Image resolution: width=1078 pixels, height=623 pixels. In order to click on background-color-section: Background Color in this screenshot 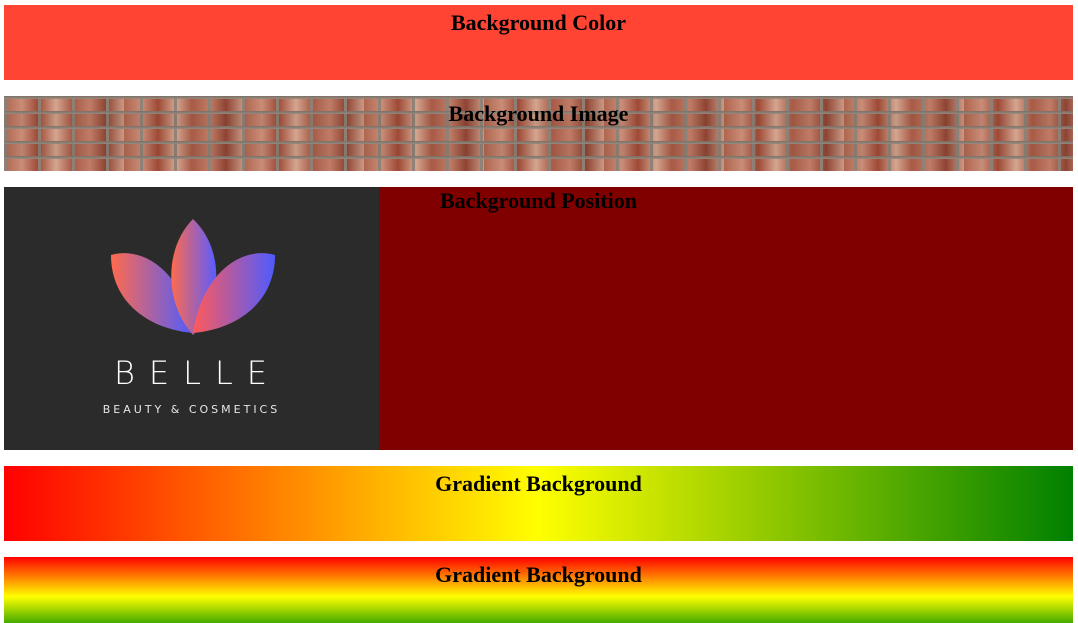, I will do `click(538, 42)`.